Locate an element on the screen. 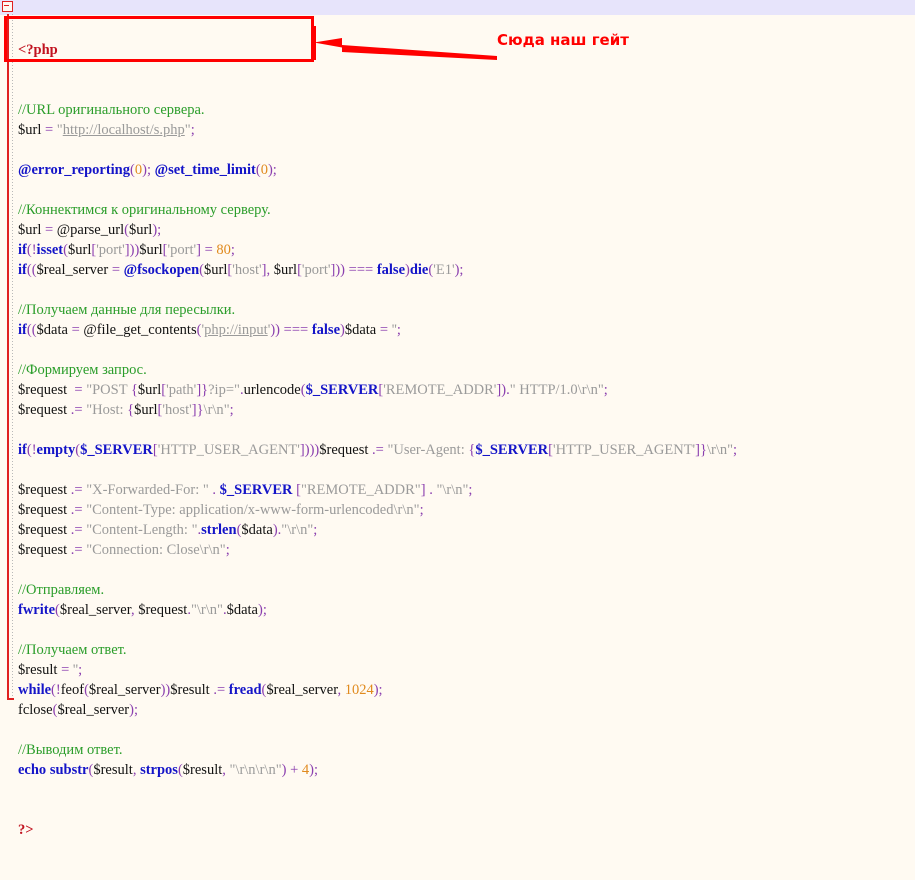 This screenshot has width=915, height=880. code-token: empty is located at coordinates (56, 450).